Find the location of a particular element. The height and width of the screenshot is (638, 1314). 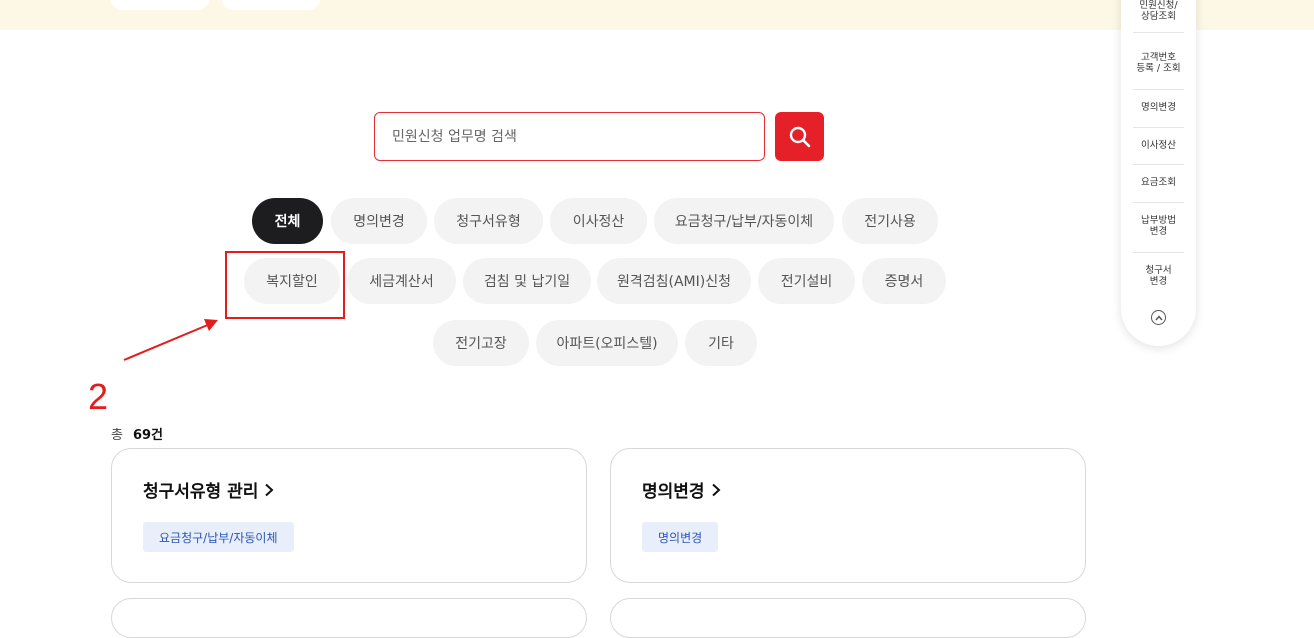

quick-menu-item-name-change: 명의변경 is located at coordinates (1158, 107).